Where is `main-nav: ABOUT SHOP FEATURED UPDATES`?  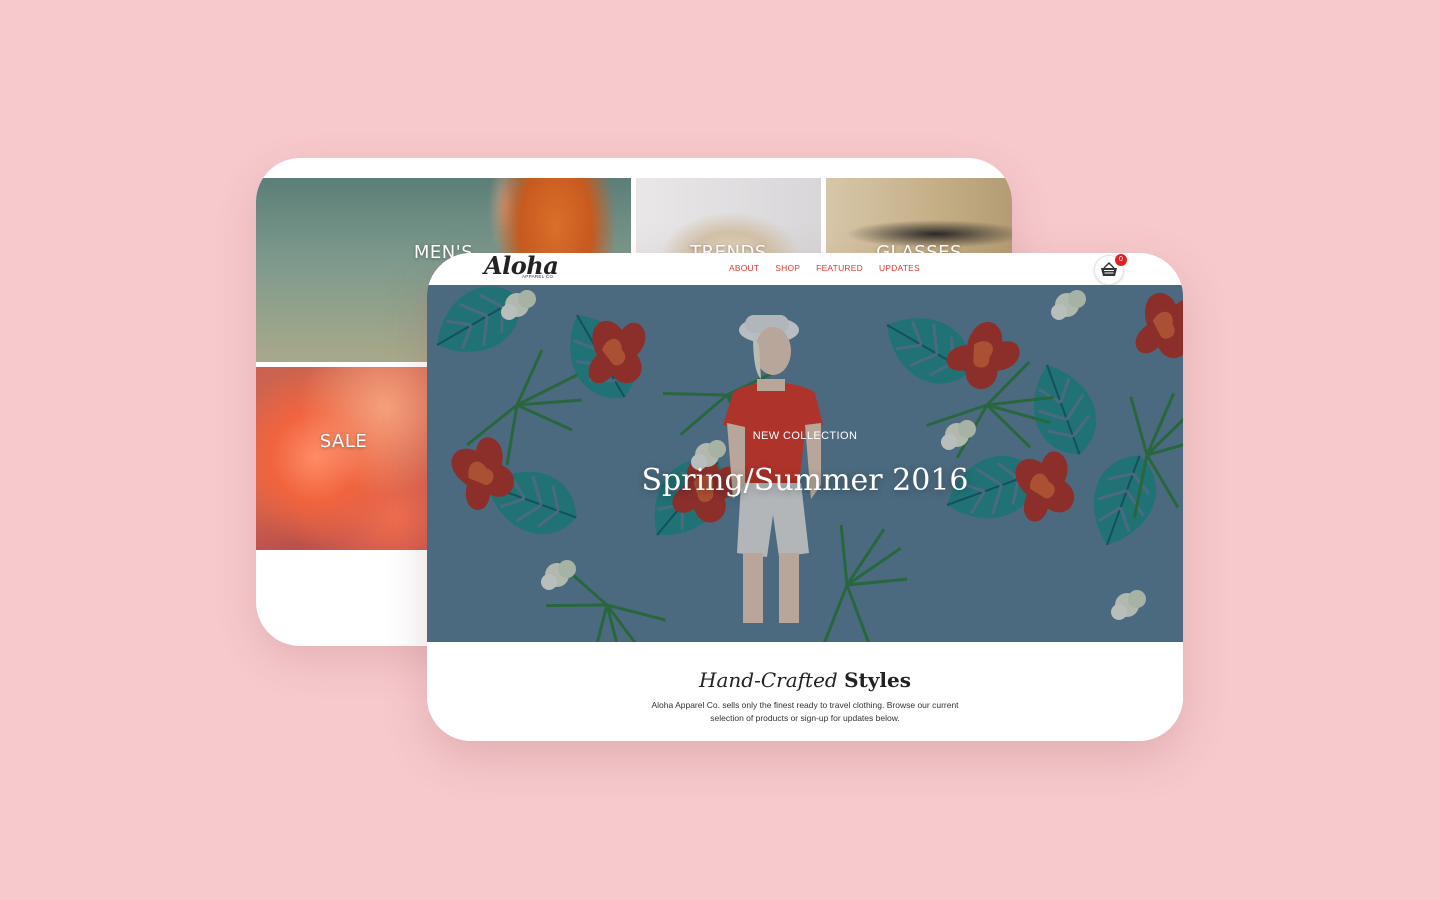 main-nav: ABOUT SHOP FEATURED UPDATES is located at coordinates (824, 268).